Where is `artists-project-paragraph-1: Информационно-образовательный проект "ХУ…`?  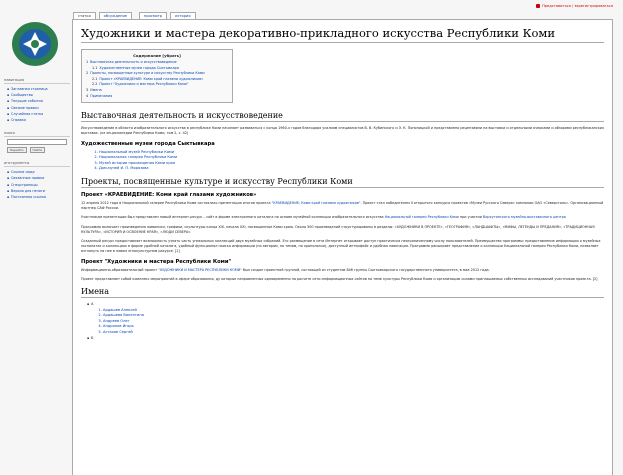 artists-project-paragraph-1: Информационно-образовательный проект "ХУ… is located at coordinates (285, 269).